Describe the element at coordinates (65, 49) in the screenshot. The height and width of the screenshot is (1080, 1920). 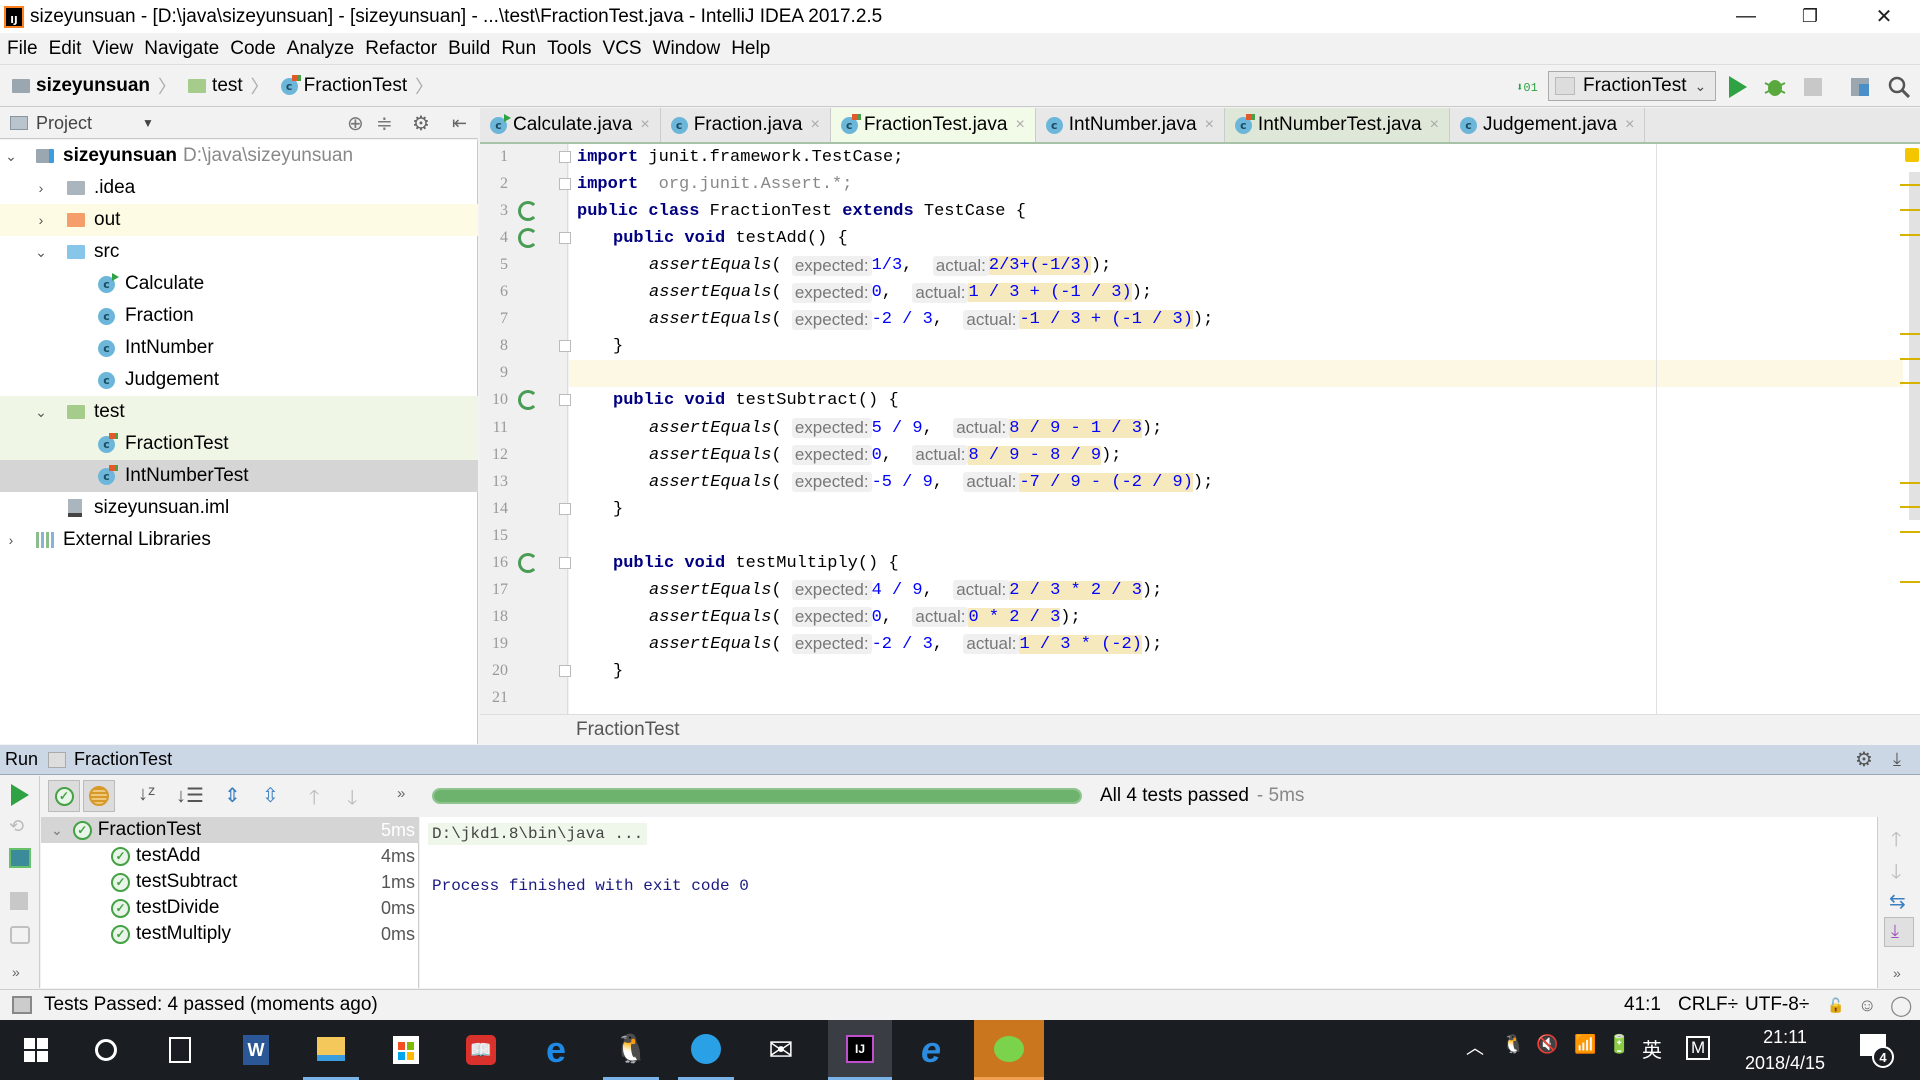
I see `menu-edit: Edit` at that location.